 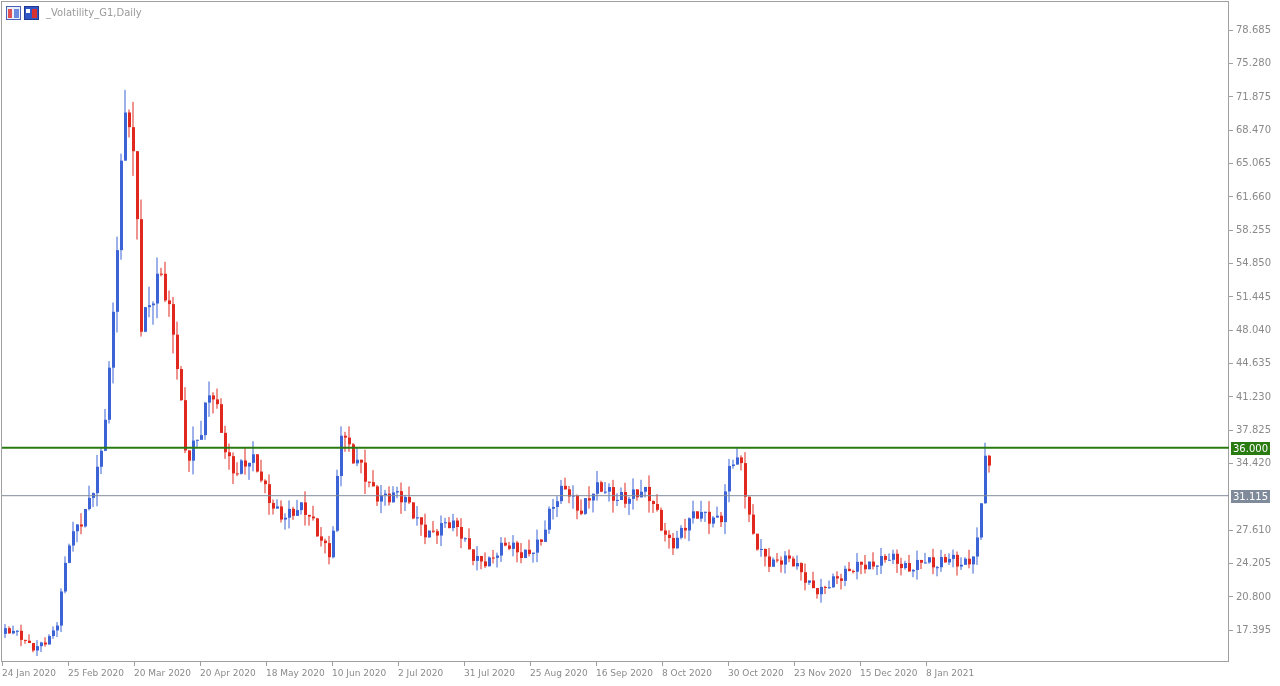 I want to click on price-tick-label: 27.610, so click(x=1253, y=530).